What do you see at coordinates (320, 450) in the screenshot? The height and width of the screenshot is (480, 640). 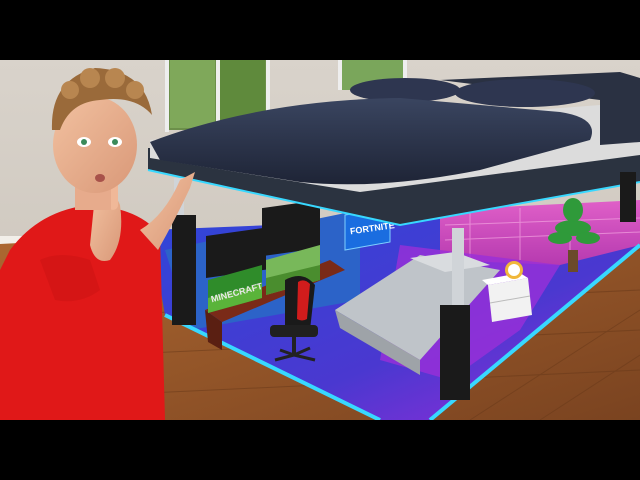 I see `letterbox-bottom` at bounding box center [320, 450].